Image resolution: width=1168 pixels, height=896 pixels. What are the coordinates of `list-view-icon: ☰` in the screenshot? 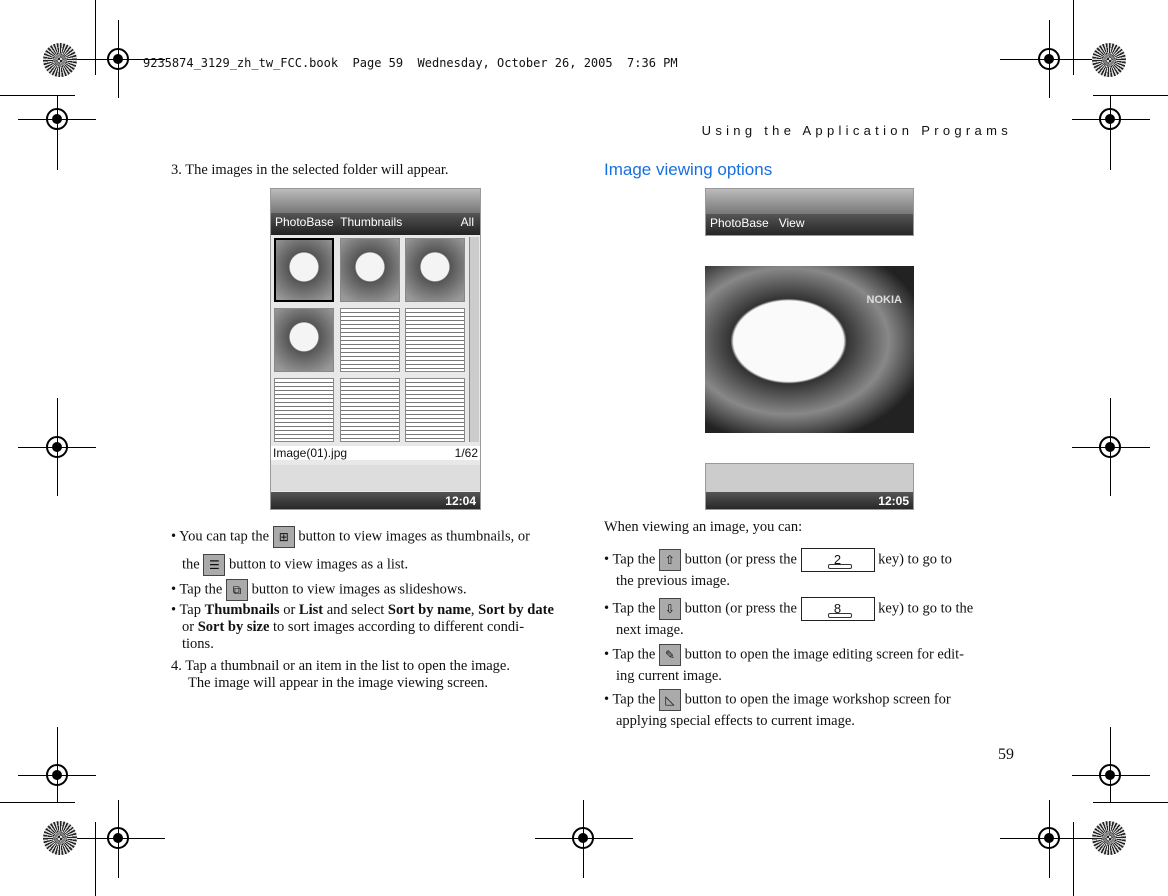 It's located at (214, 565).